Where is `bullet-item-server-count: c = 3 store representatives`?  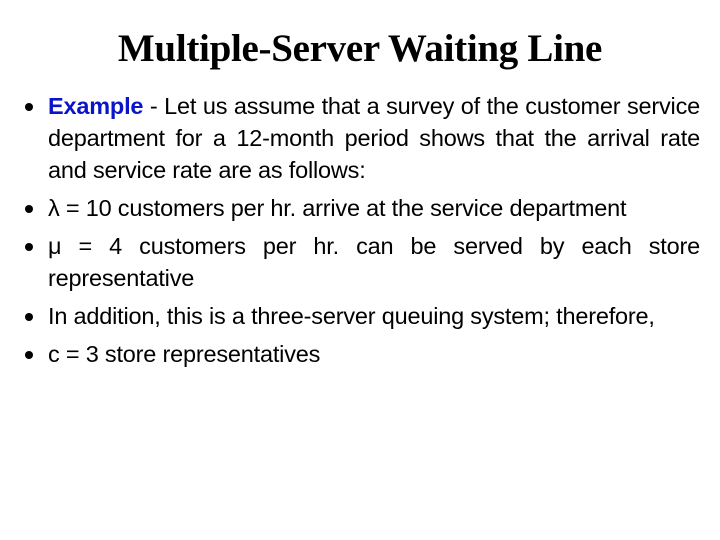
bullet-item-server-count: c = 3 store representatives is located at coordinates (361, 354).